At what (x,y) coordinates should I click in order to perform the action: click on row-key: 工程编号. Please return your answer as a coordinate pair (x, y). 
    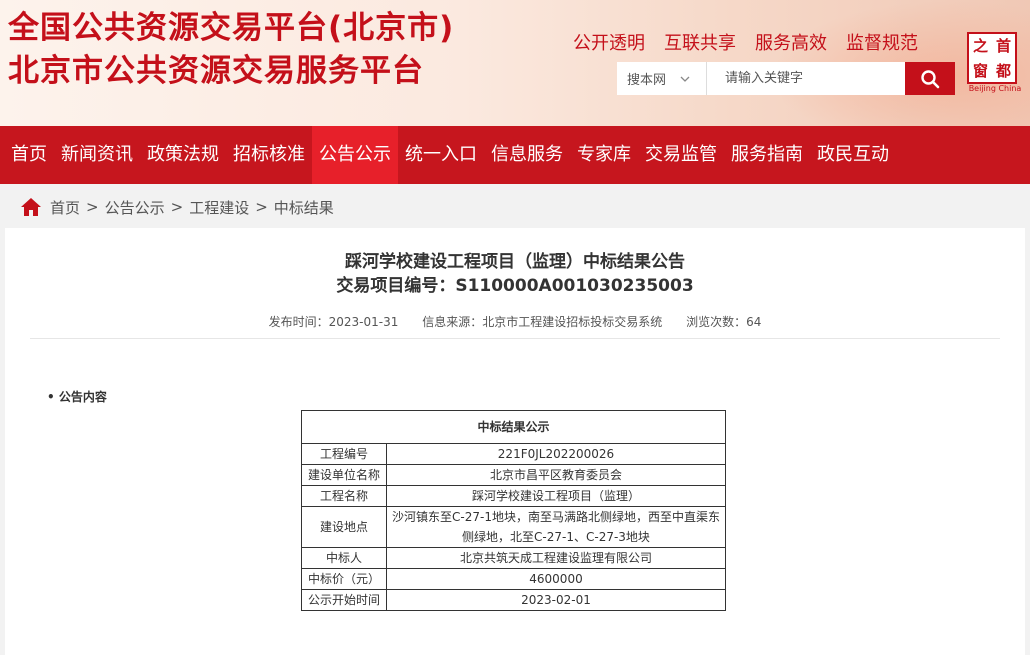
    Looking at the image, I should click on (344, 454).